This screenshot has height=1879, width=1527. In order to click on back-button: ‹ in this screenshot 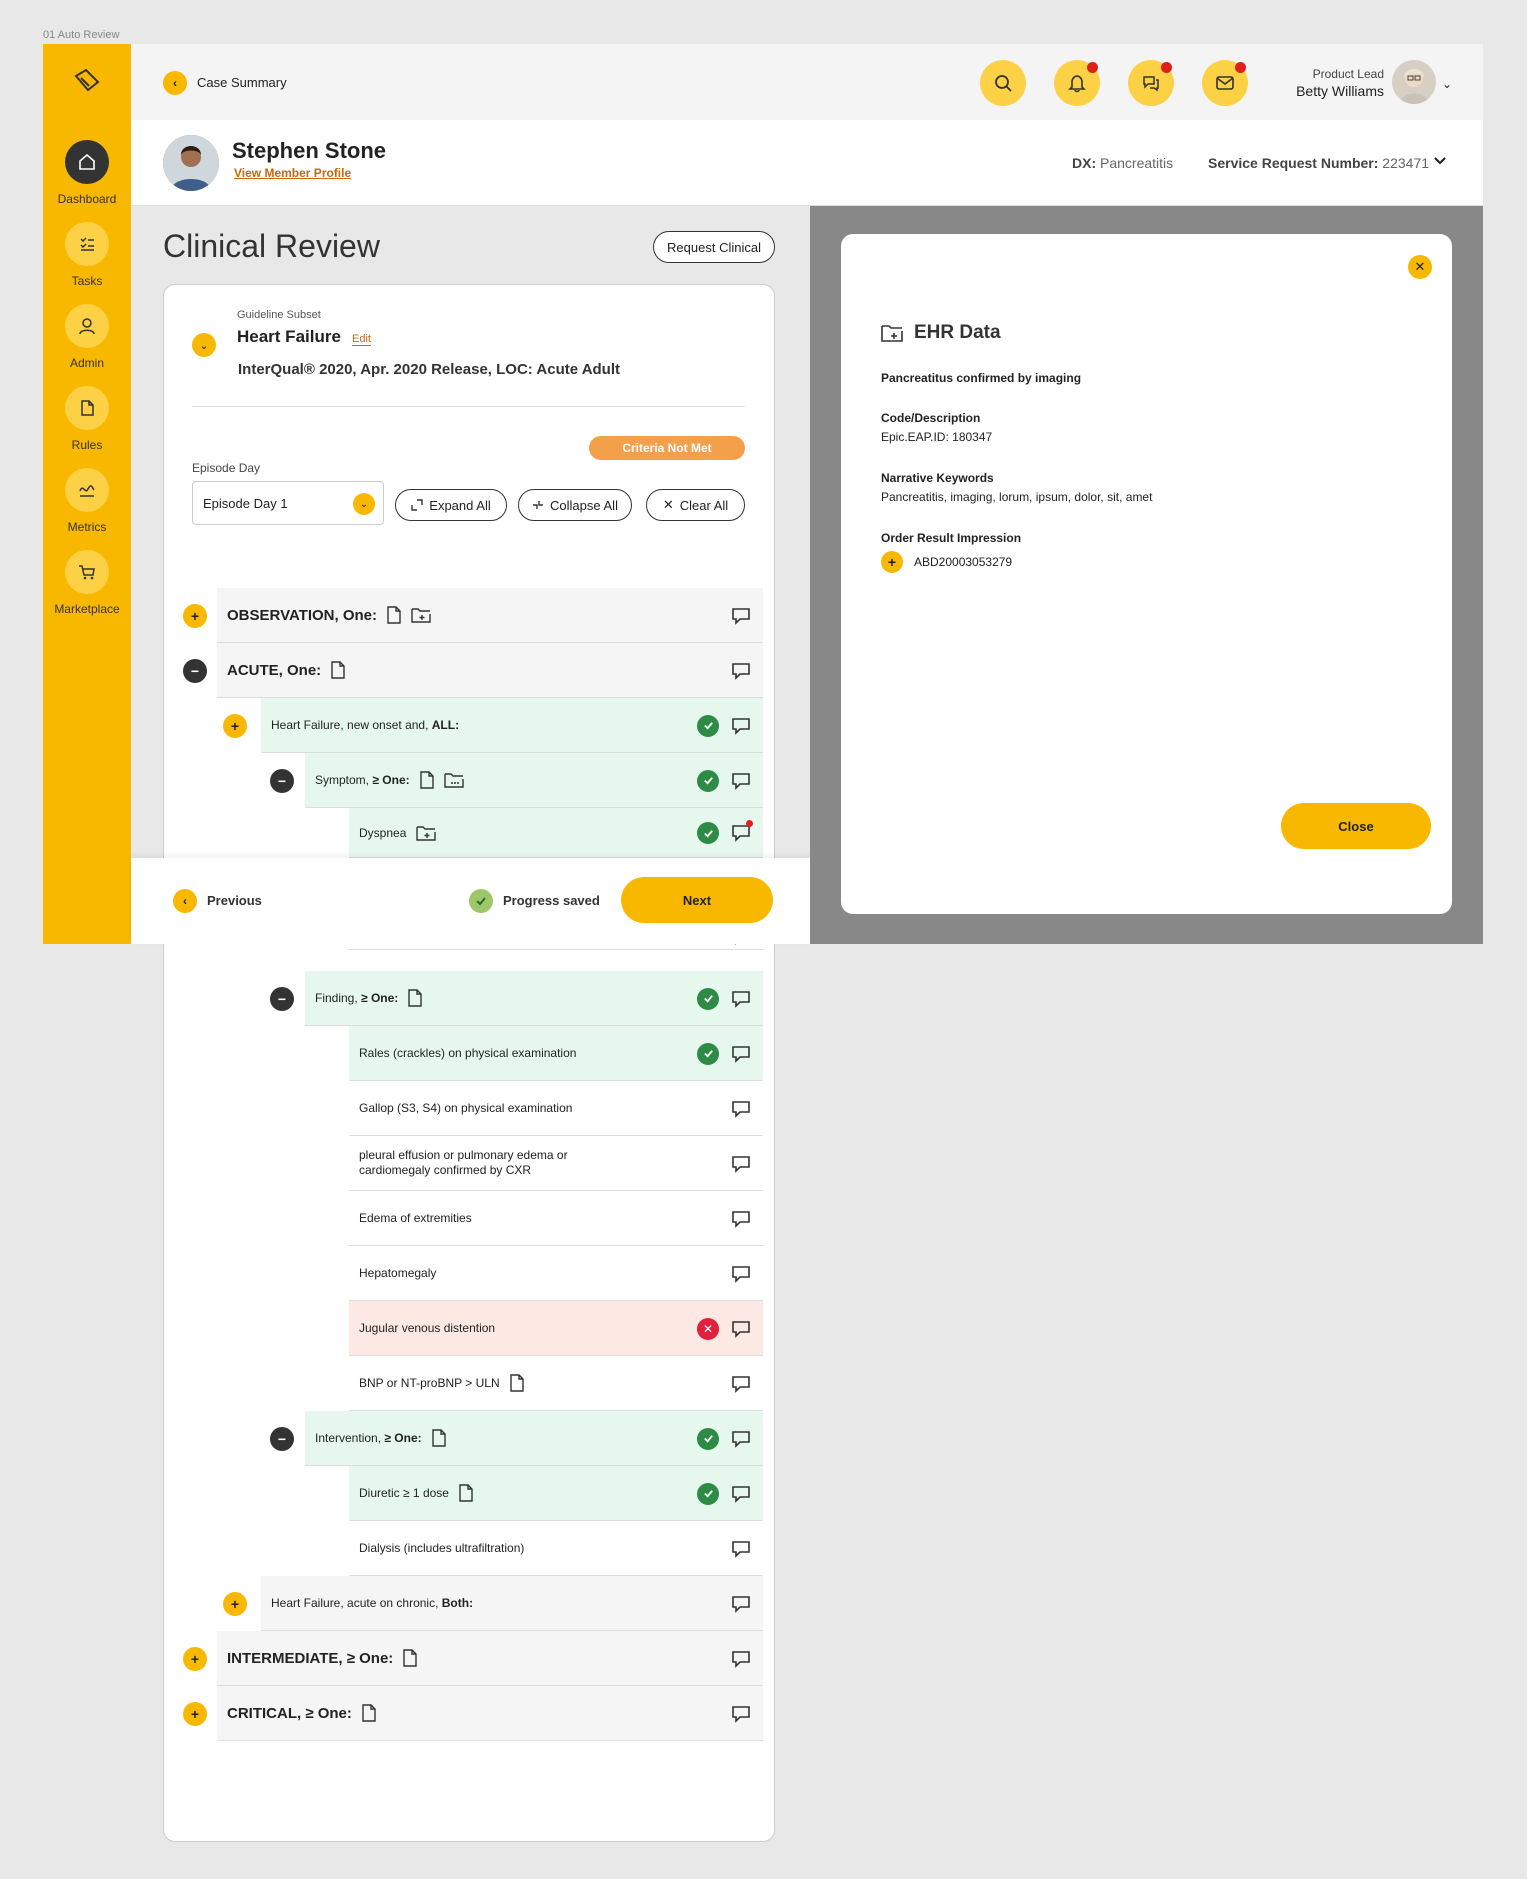, I will do `click(175, 83)`.